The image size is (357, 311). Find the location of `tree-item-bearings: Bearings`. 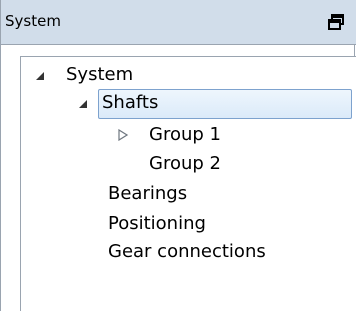

tree-item-bearings: Bearings is located at coordinates (147, 194).